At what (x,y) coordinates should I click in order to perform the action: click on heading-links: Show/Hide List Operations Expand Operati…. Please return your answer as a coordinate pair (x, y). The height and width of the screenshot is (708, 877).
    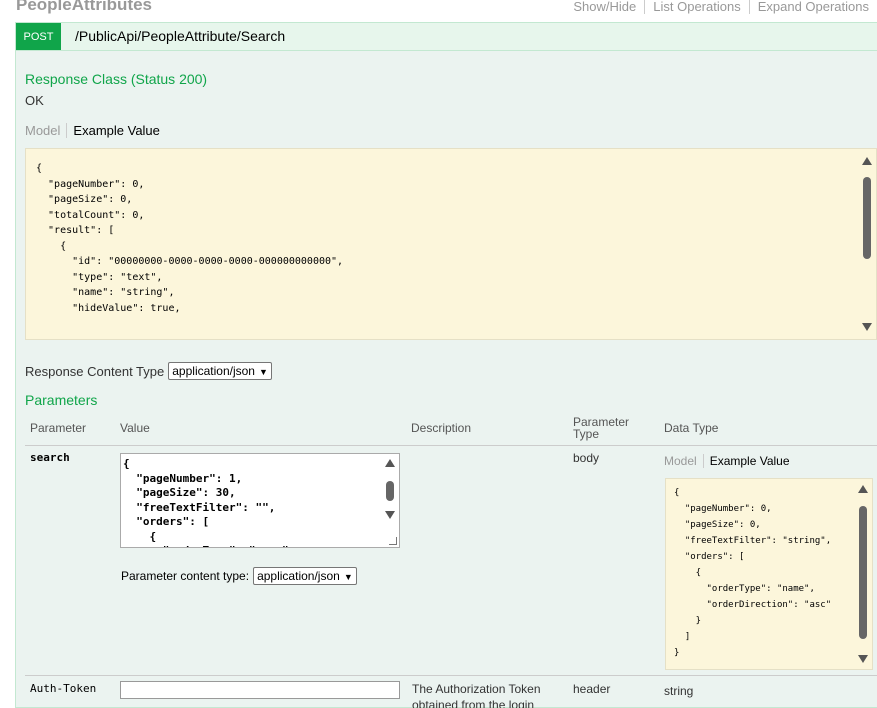
    Looking at the image, I should click on (721, 7).